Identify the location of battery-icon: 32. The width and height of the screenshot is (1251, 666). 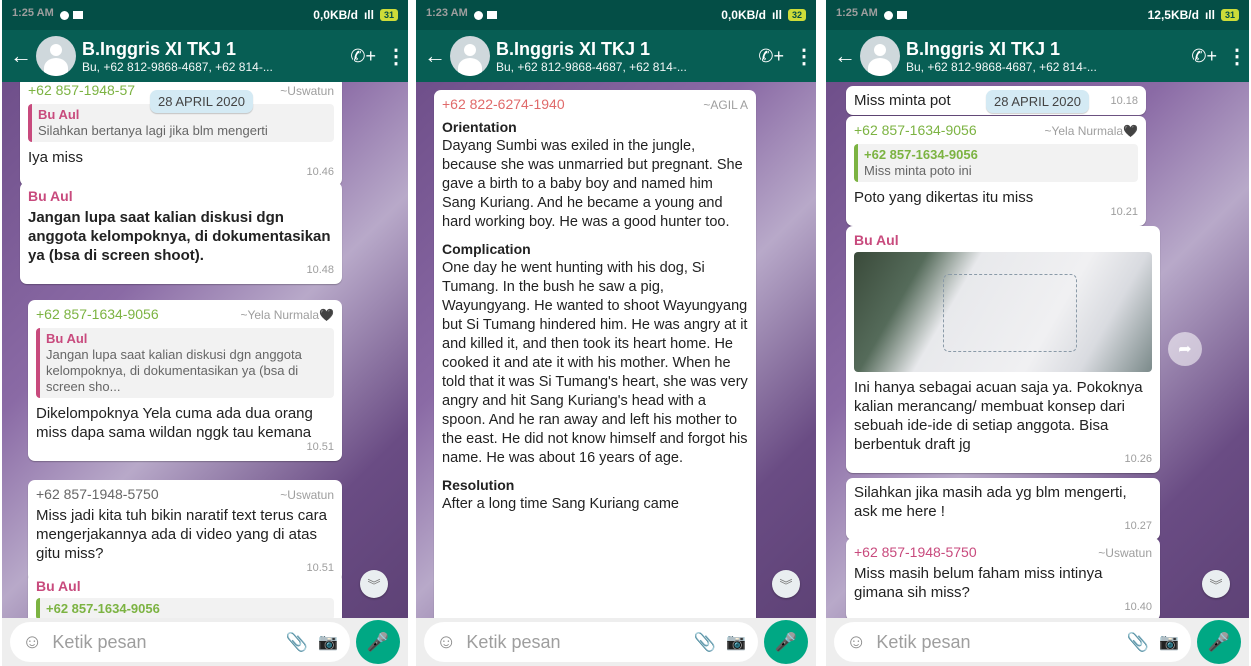
(796, 15).